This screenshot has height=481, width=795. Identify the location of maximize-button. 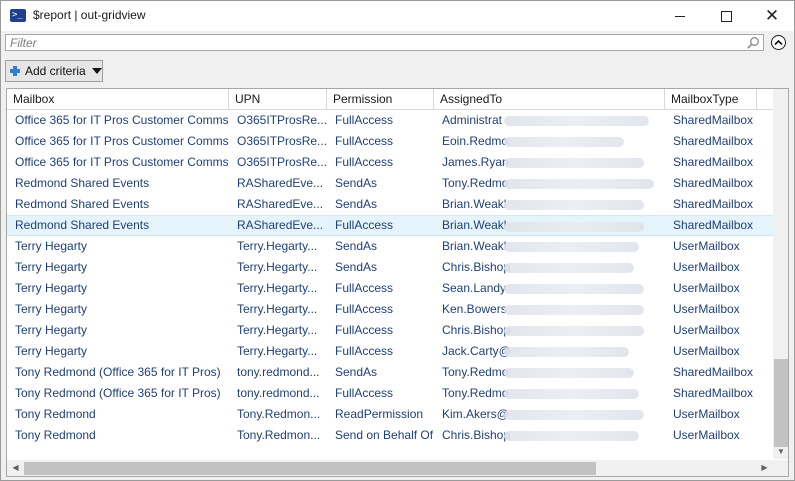
(726, 16).